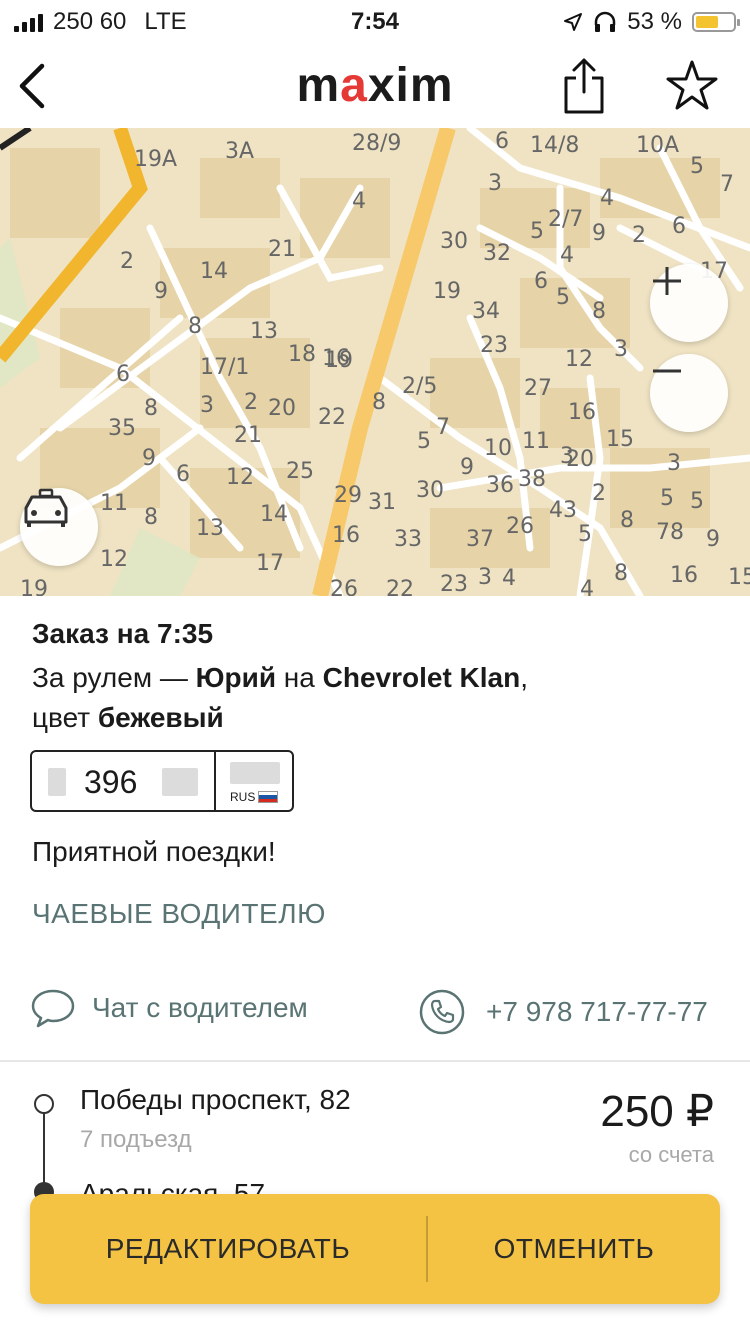  I want to click on app-header: maxim, so click(375, 86).